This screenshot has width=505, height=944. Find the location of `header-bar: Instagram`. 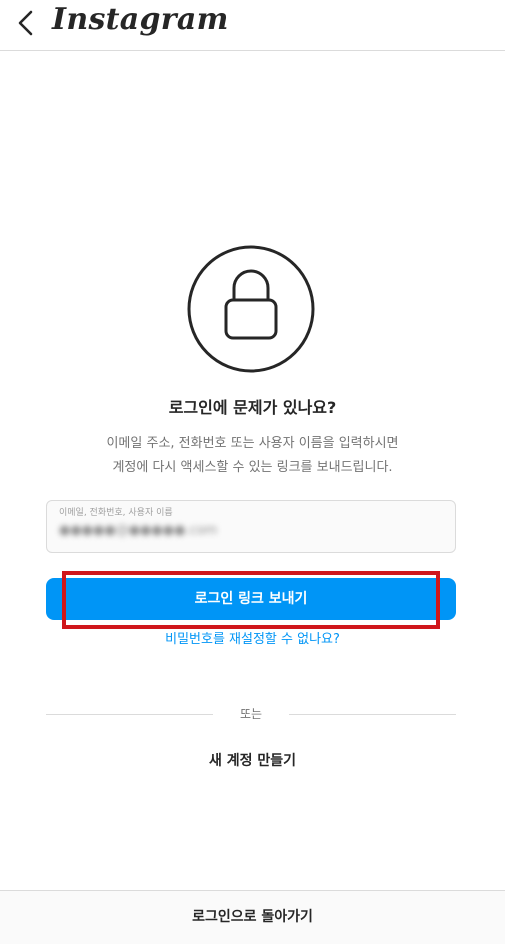

header-bar: Instagram is located at coordinates (252, 25).